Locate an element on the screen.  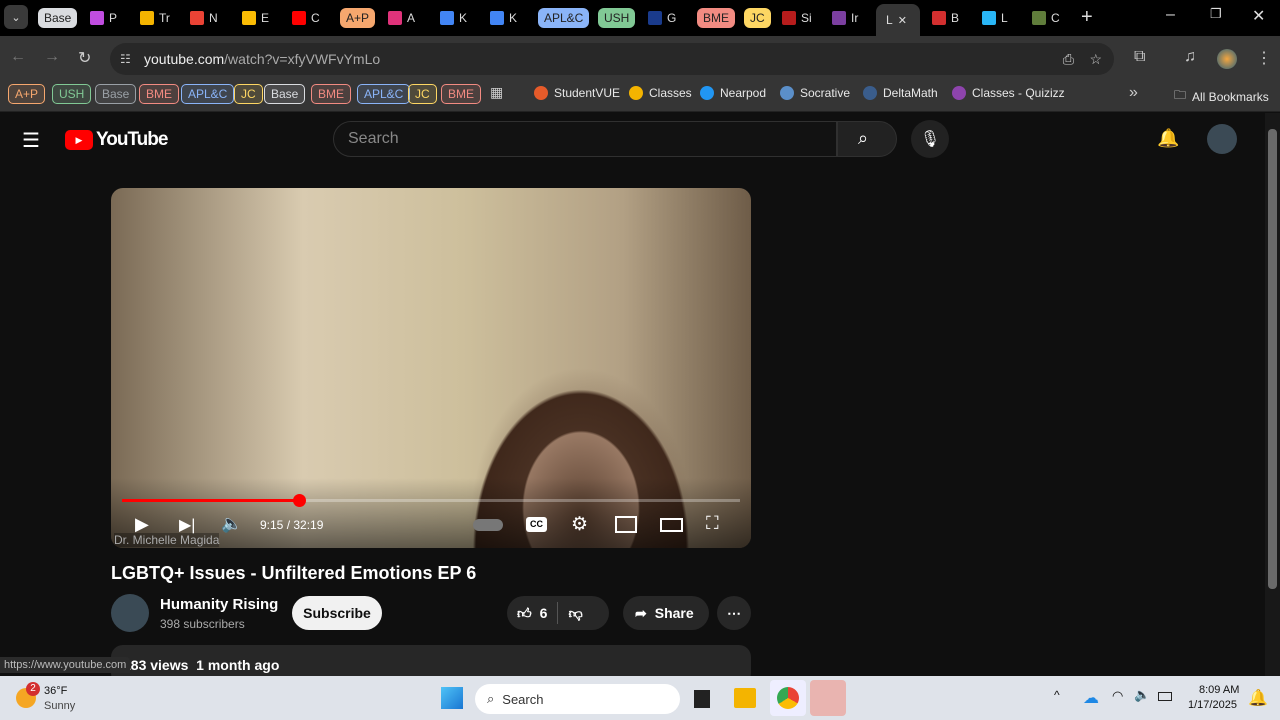
chrome-taskbar-icon is located at coordinates (788, 698).